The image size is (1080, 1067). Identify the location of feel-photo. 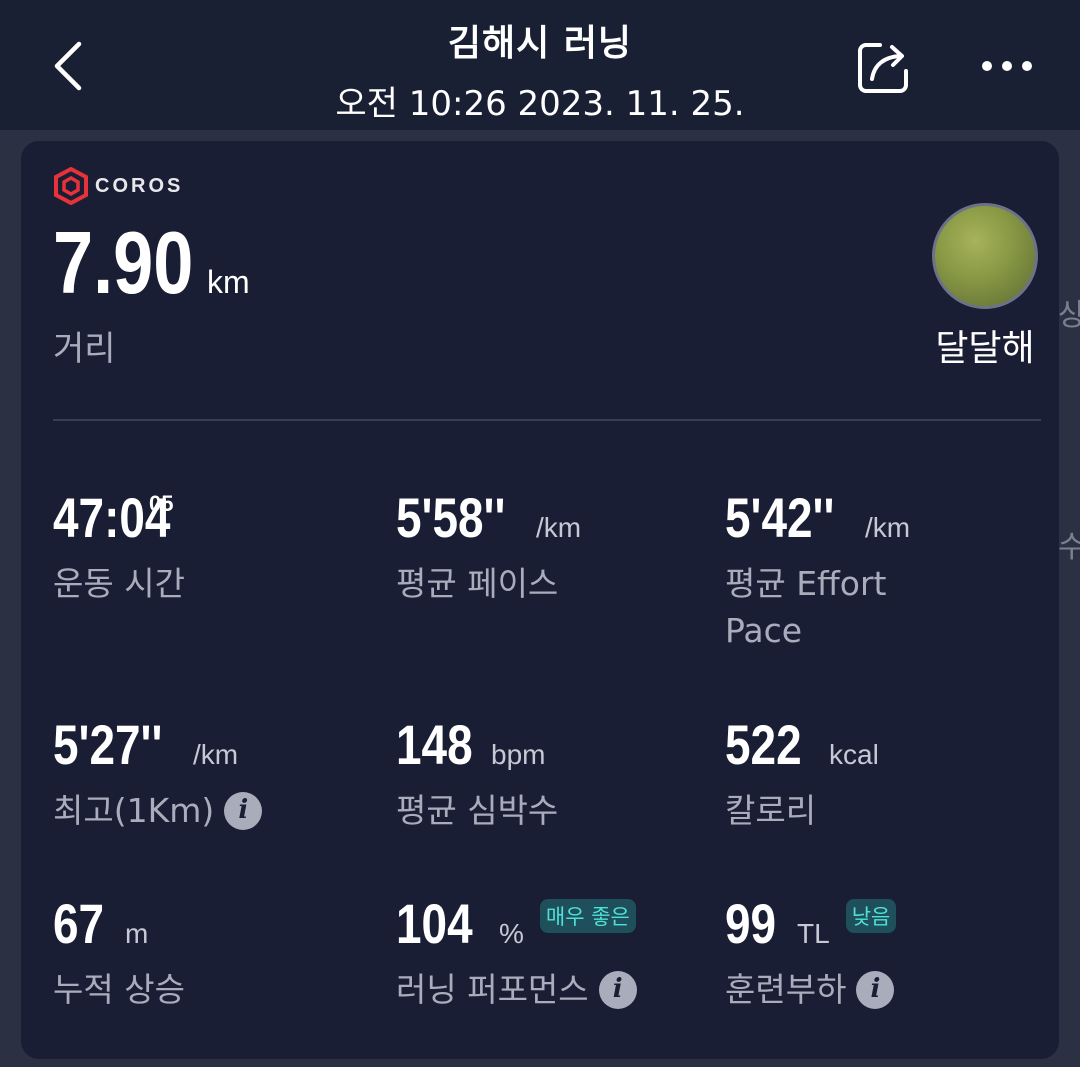
(985, 256).